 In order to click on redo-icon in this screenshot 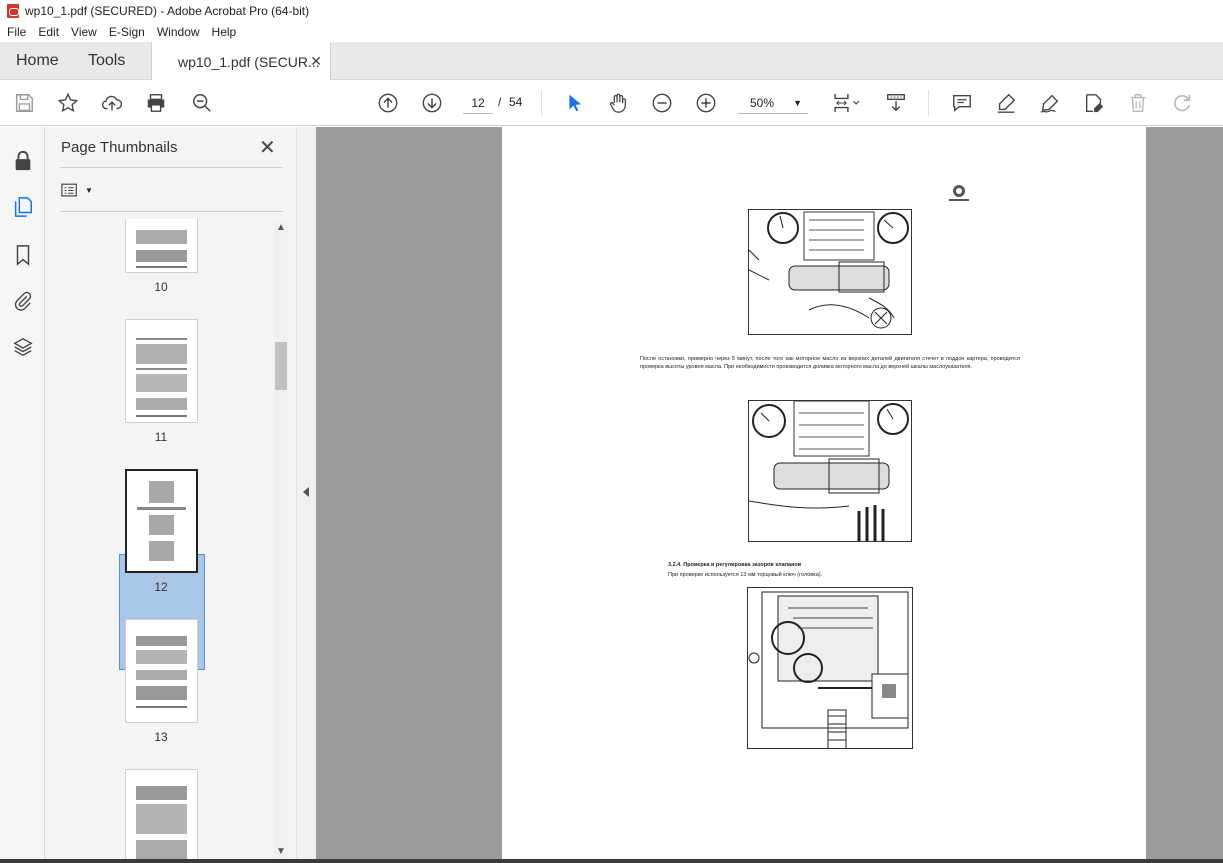, I will do `click(1182, 103)`.